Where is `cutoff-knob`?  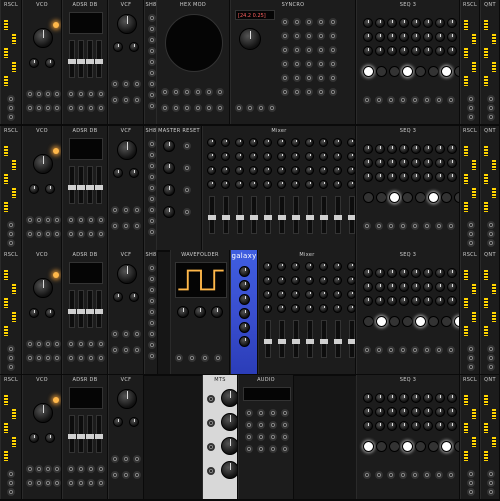 cutoff-knob is located at coordinates (127, 24).